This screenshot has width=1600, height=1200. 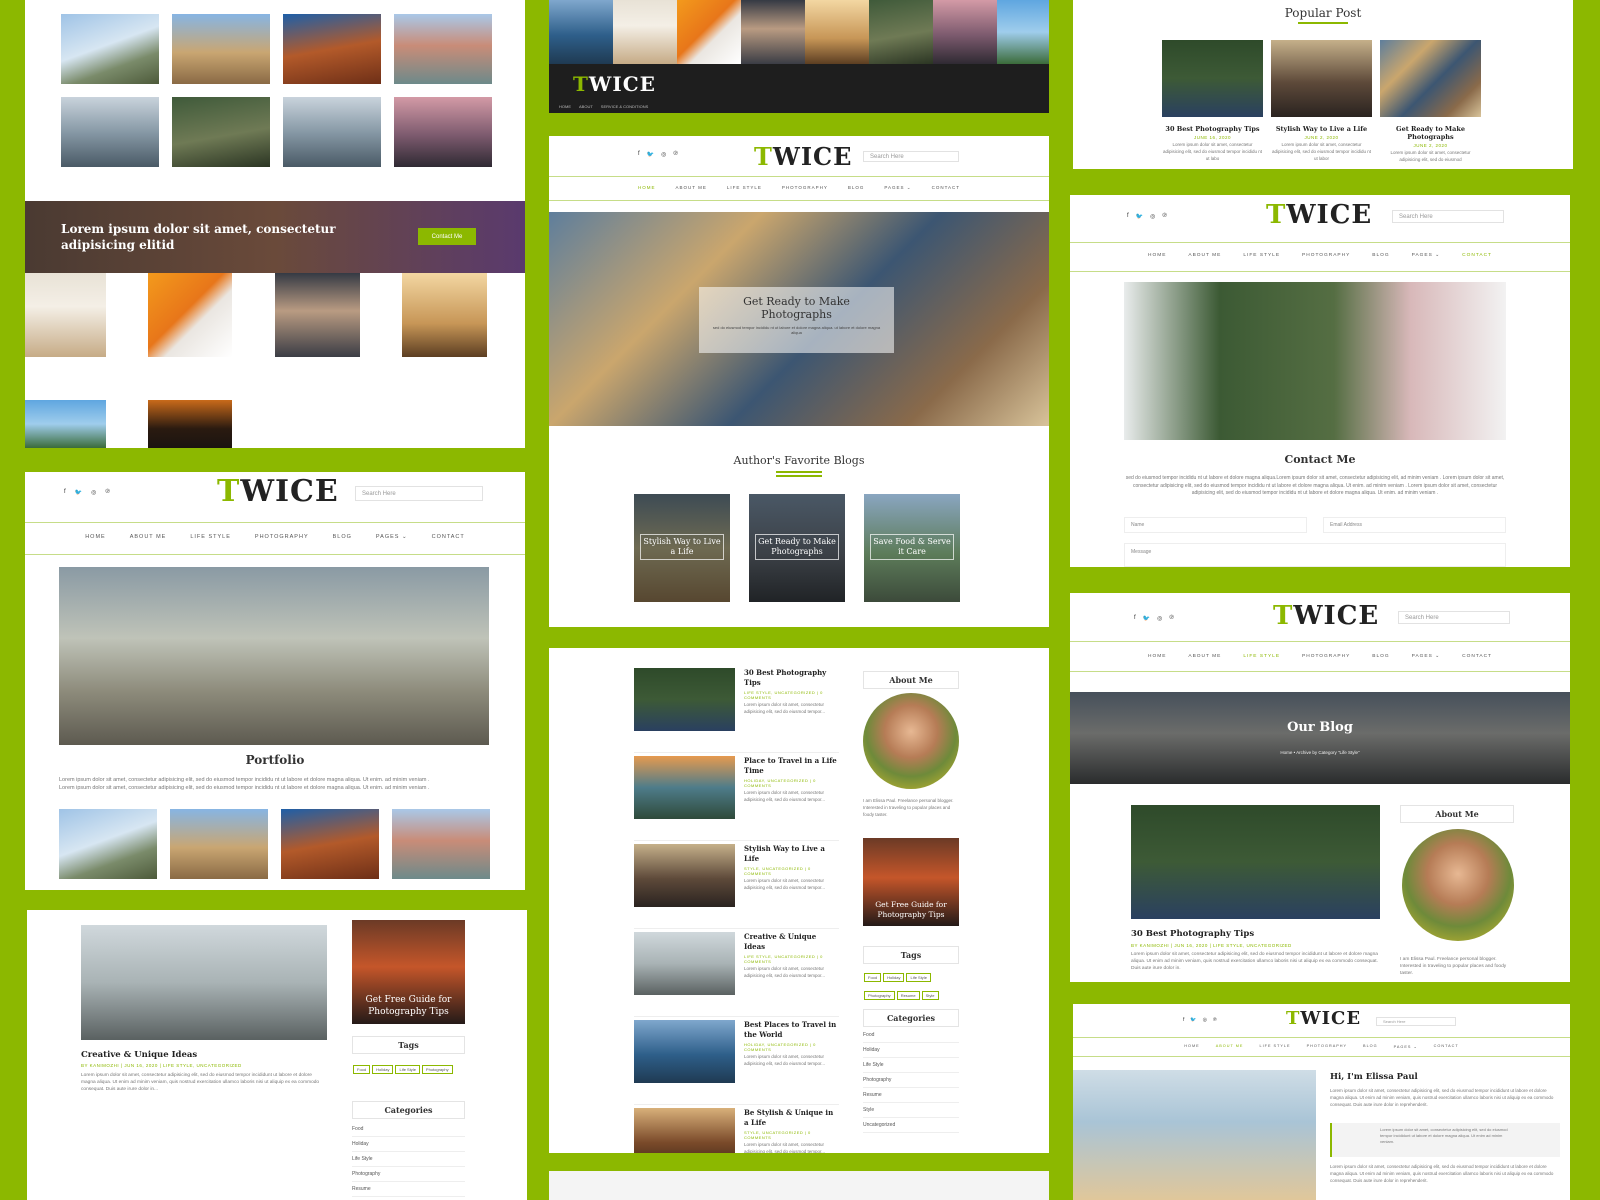 I want to click on message-field: Message, so click(x=1315, y=555).